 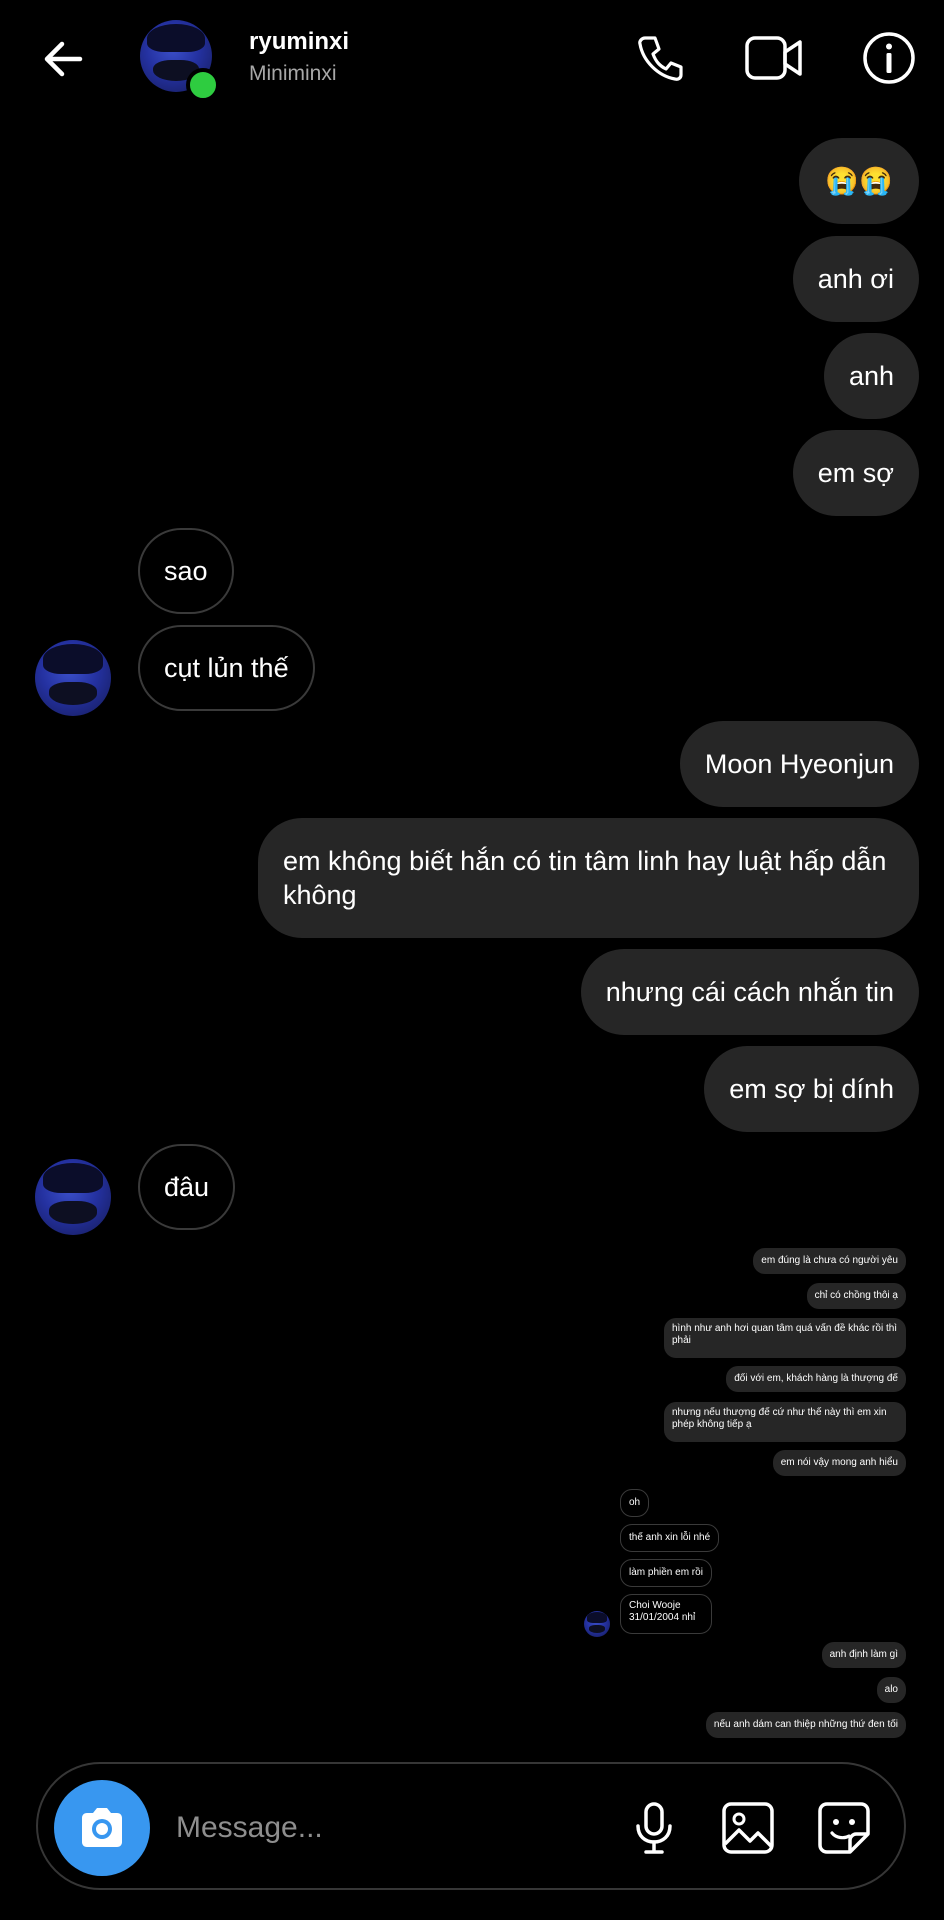 I want to click on mini-bubble: em nói vậy mong anh hiểu, so click(x=839, y=1463).